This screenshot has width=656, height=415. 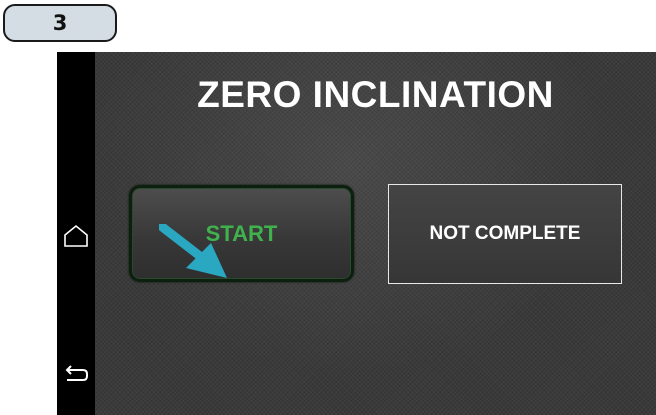 I want to click on nav-bar, so click(x=76, y=233).